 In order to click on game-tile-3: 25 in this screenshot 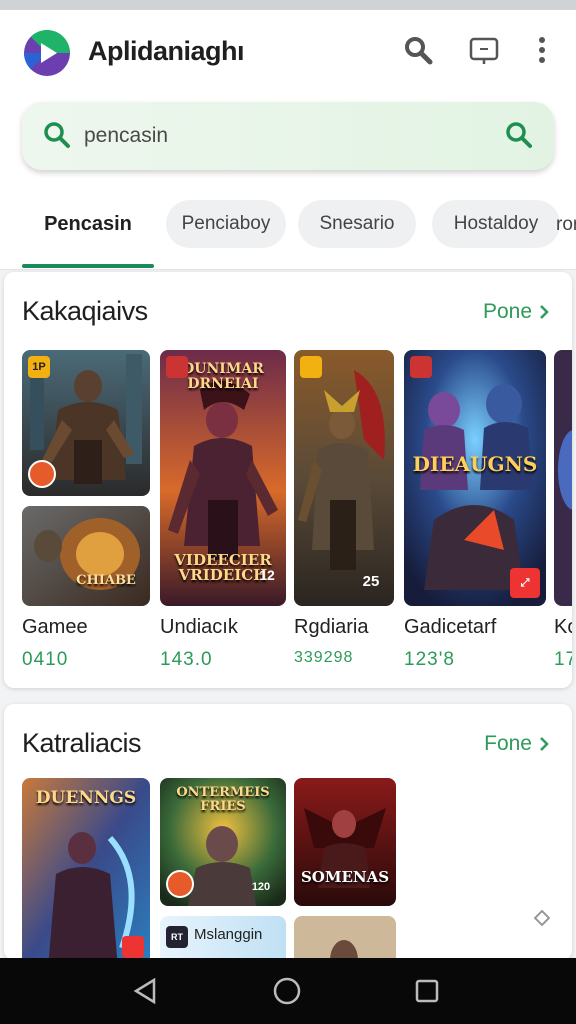, I will do `click(344, 478)`.